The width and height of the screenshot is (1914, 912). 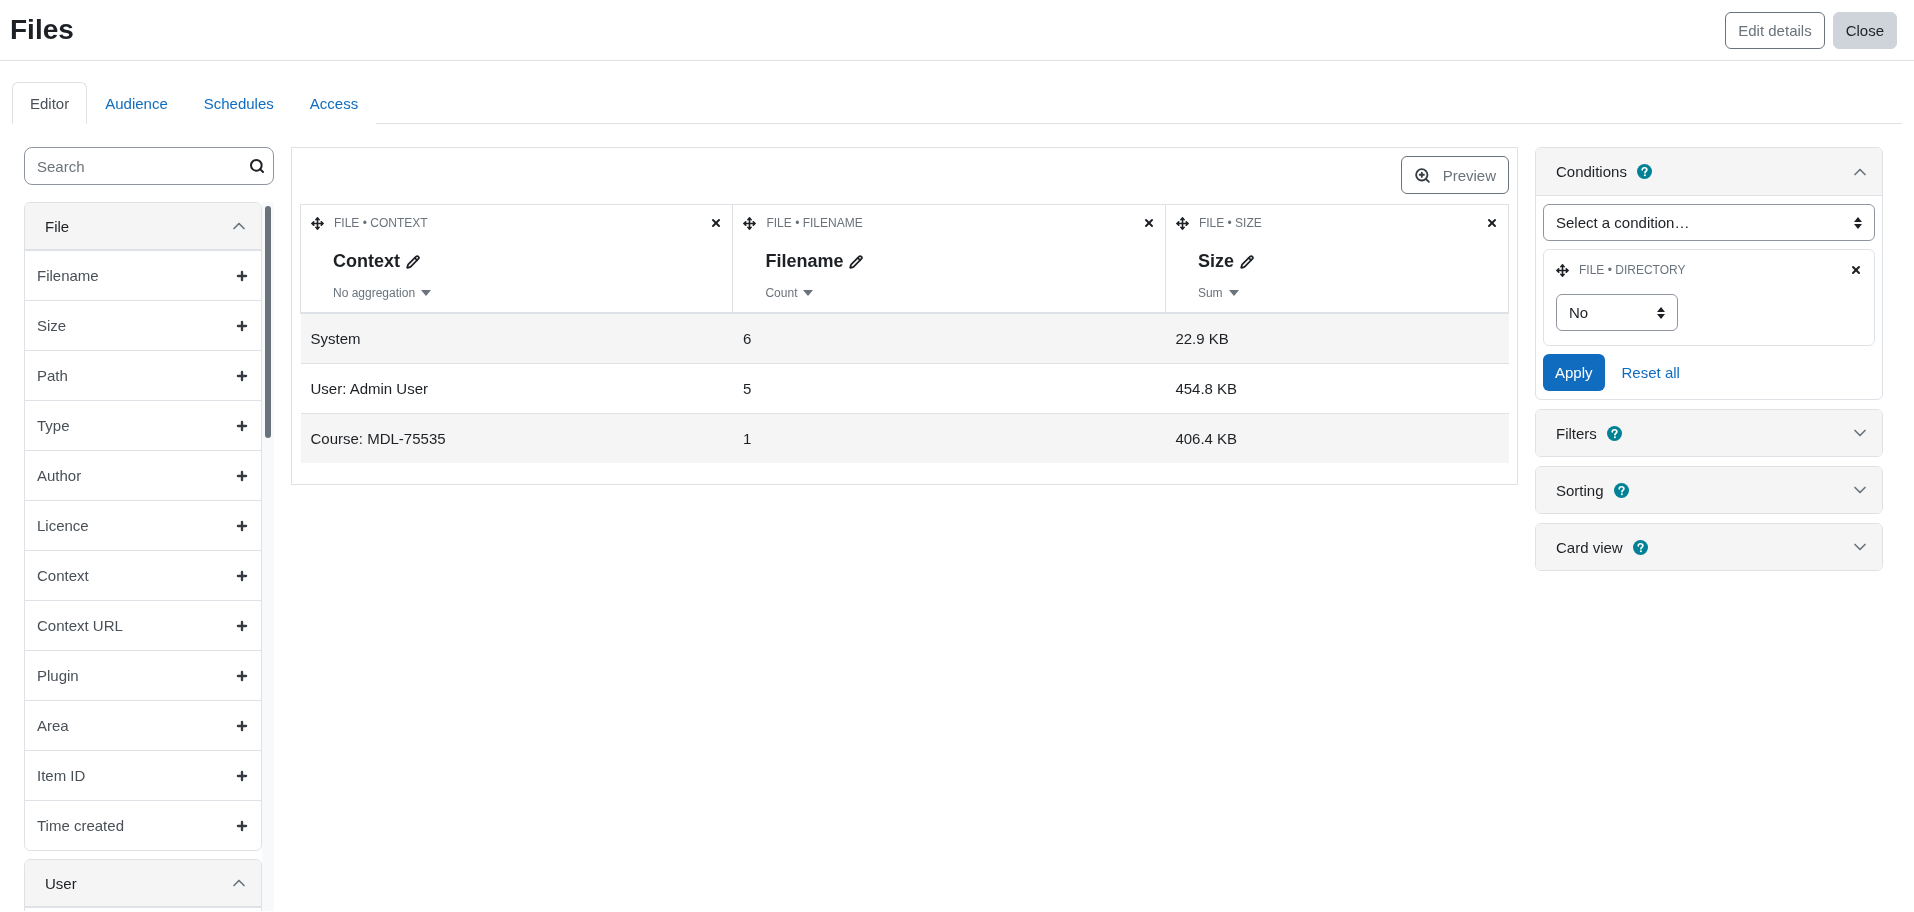 What do you see at coordinates (143, 325) in the screenshot?
I see `field-item: Size` at bounding box center [143, 325].